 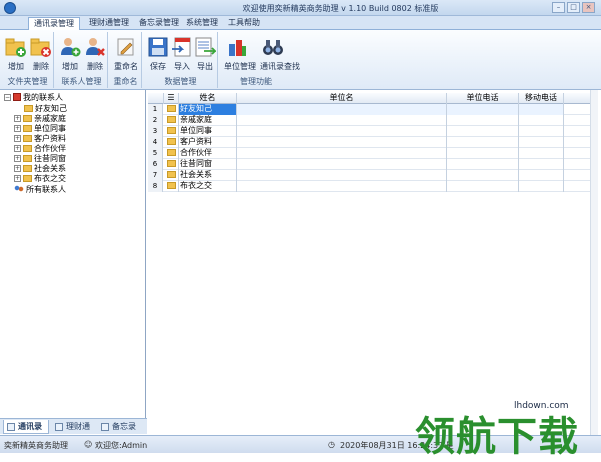 I want to click on address-book-tab-icon, so click(x=11, y=427).